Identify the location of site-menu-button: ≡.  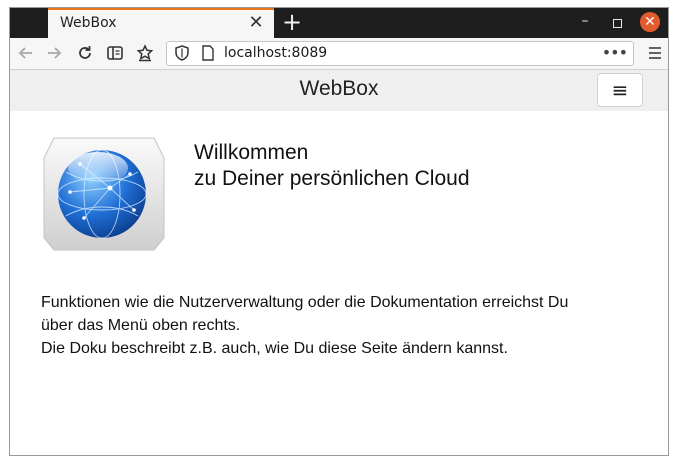
(620, 90).